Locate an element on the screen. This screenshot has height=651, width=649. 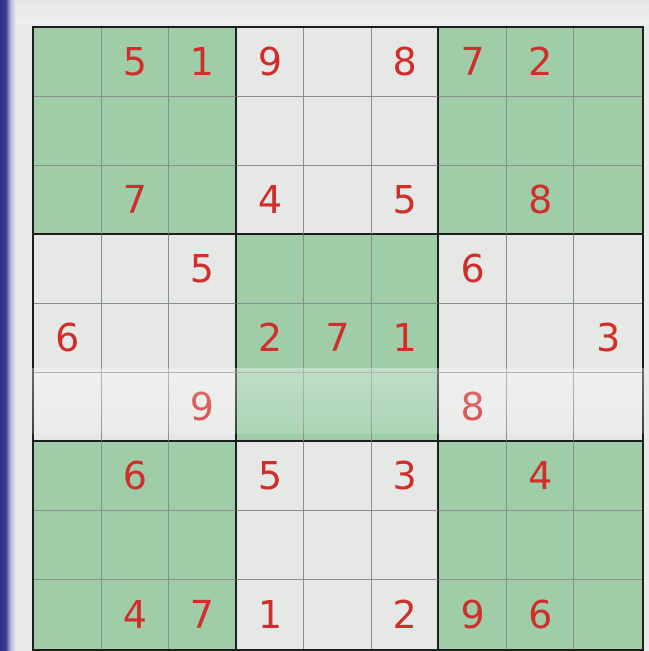
sudoku-cell-r9c8: 6 is located at coordinates (540, 614).